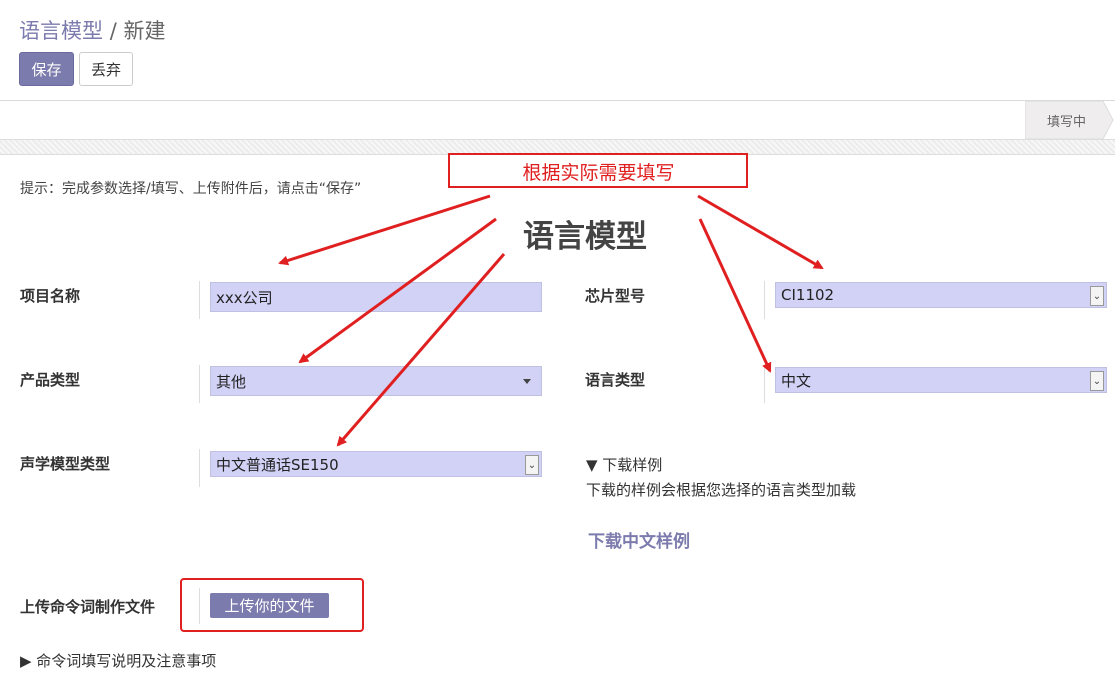 The height and width of the screenshot is (687, 1115). Describe the element at coordinates (376, 381) in the screenshot. I see `product-type-select: 其他` at that location.